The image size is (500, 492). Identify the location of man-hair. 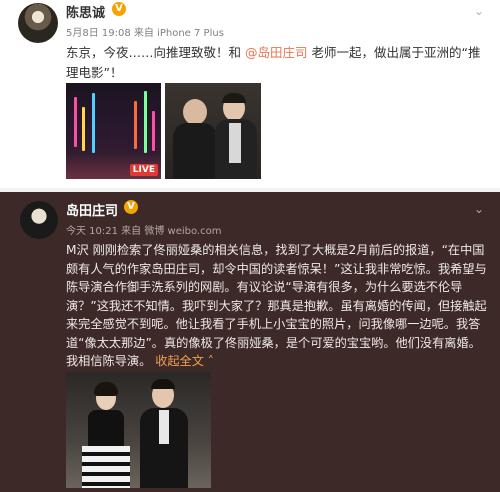
(163, 384).